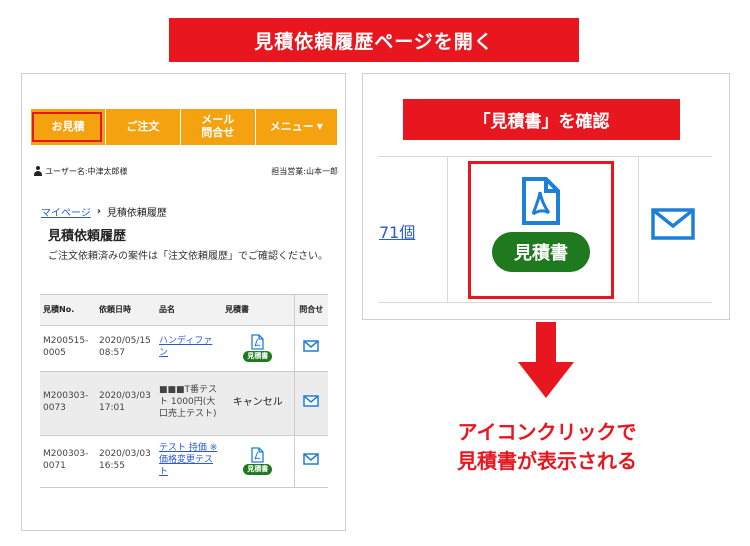 Image resolution: width=750 pixels, height=546 pixels. What do you see at coordinates (310, 310) in the screenshot?
I see `col-inquiry: 問合せ` at bounding box center [310, 310].